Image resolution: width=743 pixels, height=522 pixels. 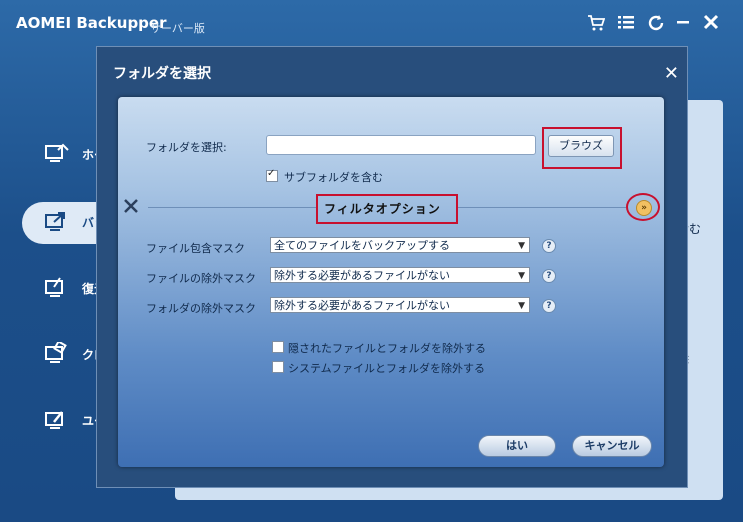 What do you see at coordinates (517, 446) in the screenshot?
I see `ok-button: はい` at bounding box center [517, 446].